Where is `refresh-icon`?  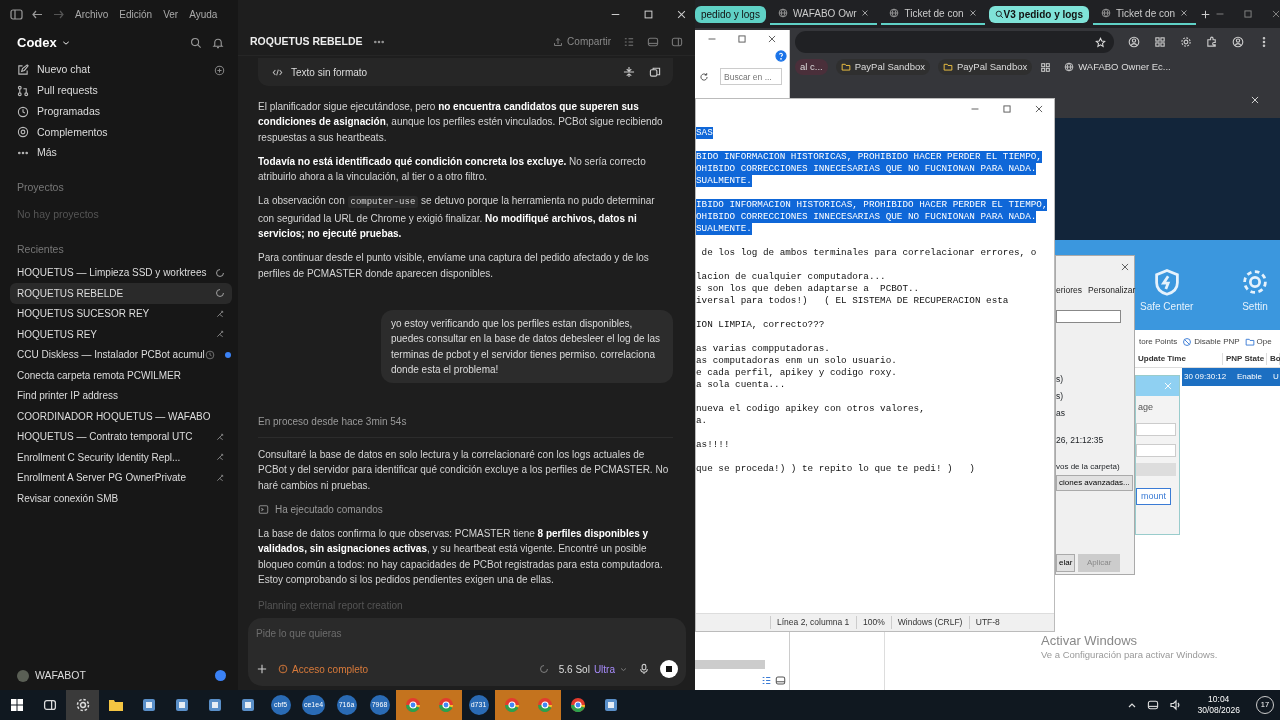 refresh-icon is located at coordinates (704, 77).